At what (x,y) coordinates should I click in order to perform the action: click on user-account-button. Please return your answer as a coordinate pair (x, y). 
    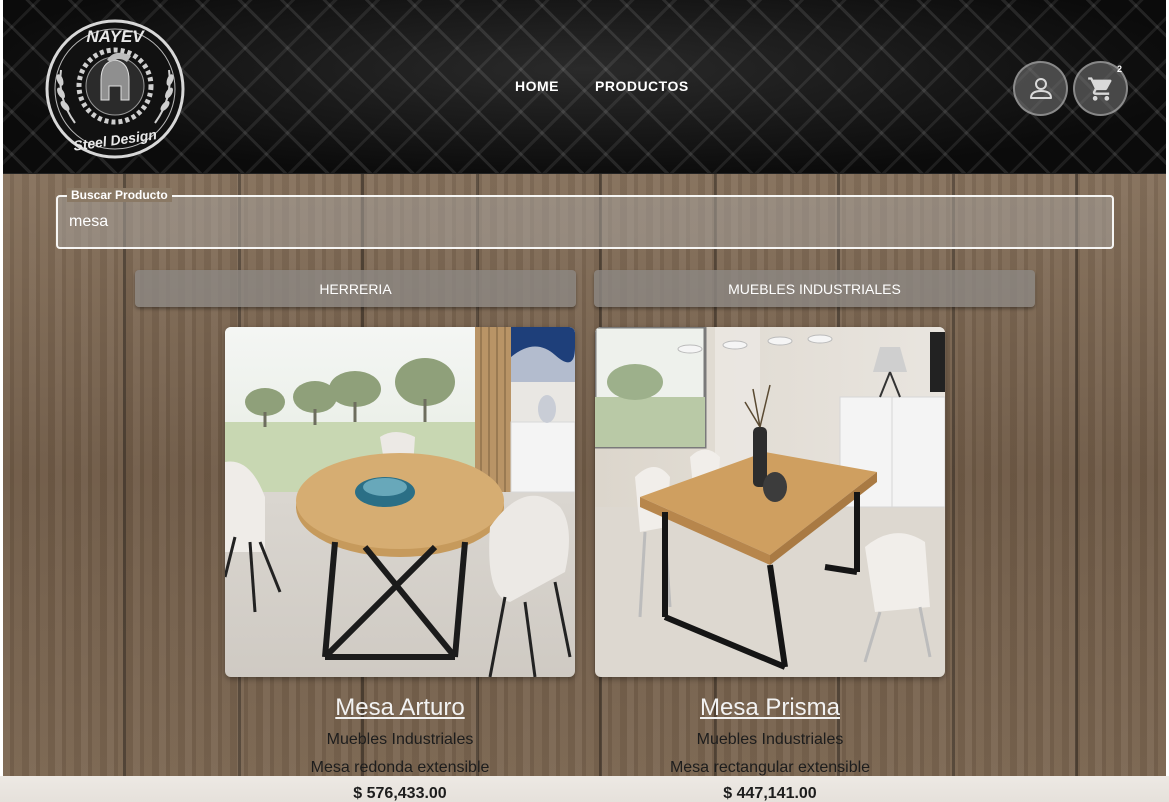
    Looking at the image, I should click on (1040, 88).